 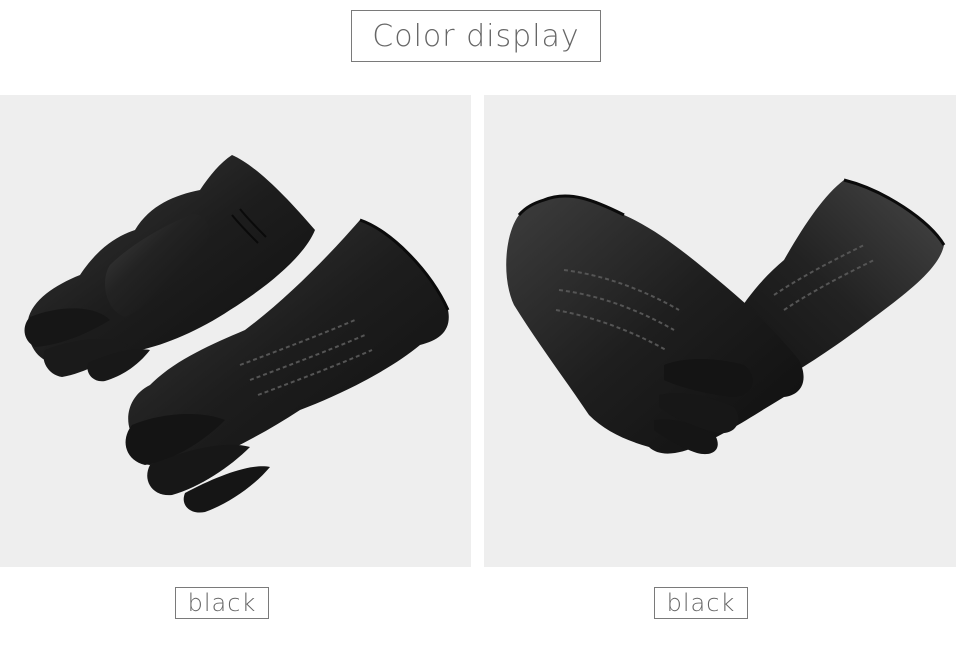 I want to click on section-title-text: Color display, so click(x=476, y=36).